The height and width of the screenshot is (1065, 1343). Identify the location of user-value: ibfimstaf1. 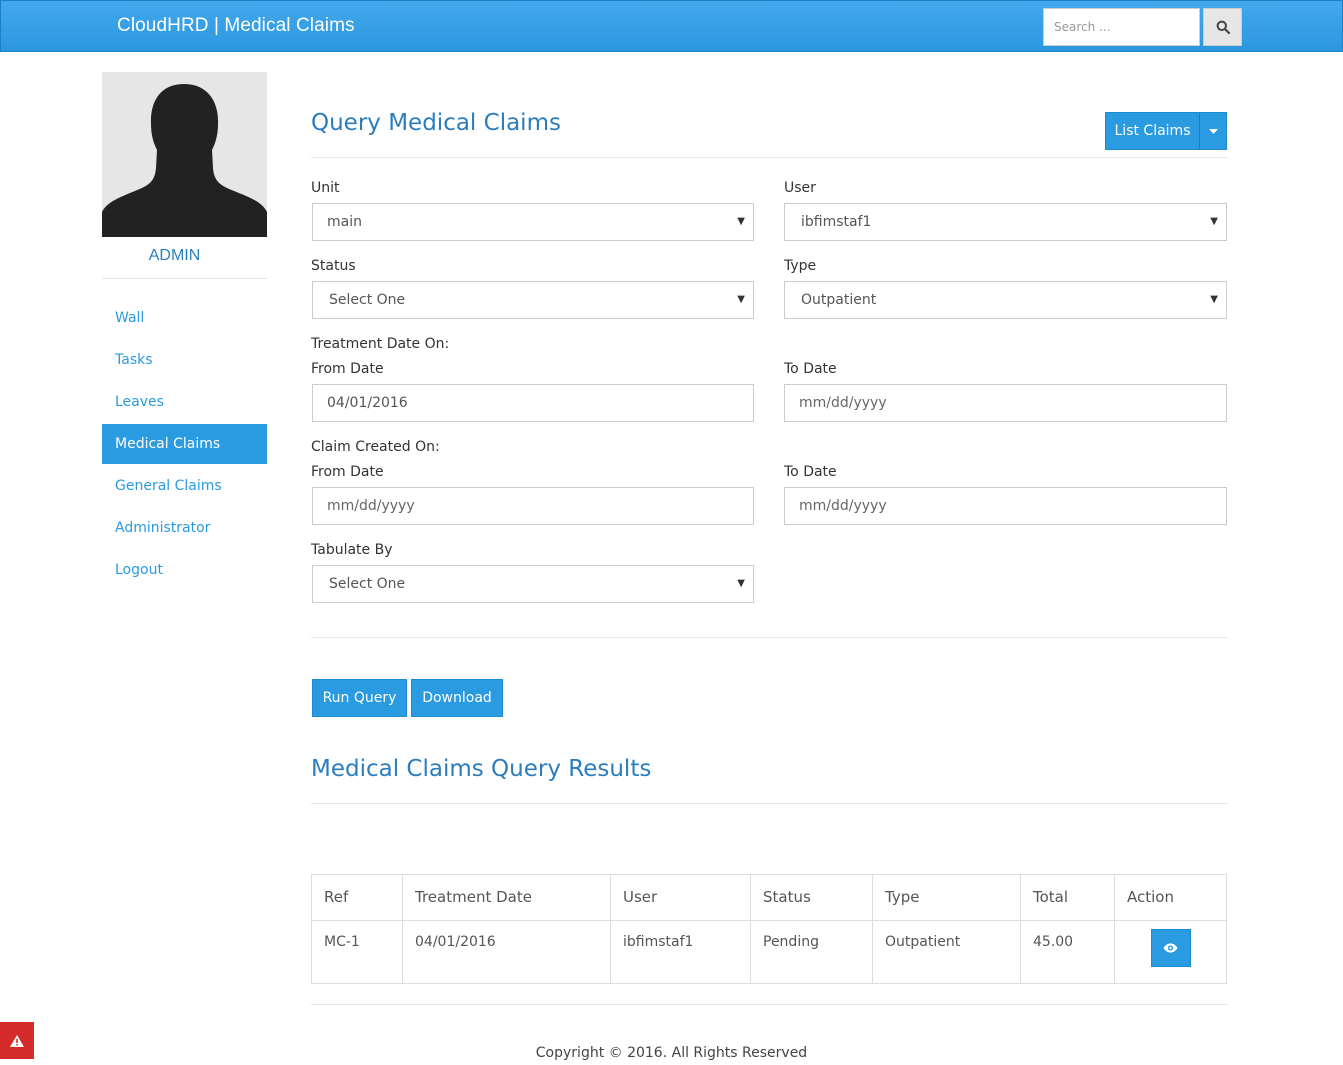
(836, 222).